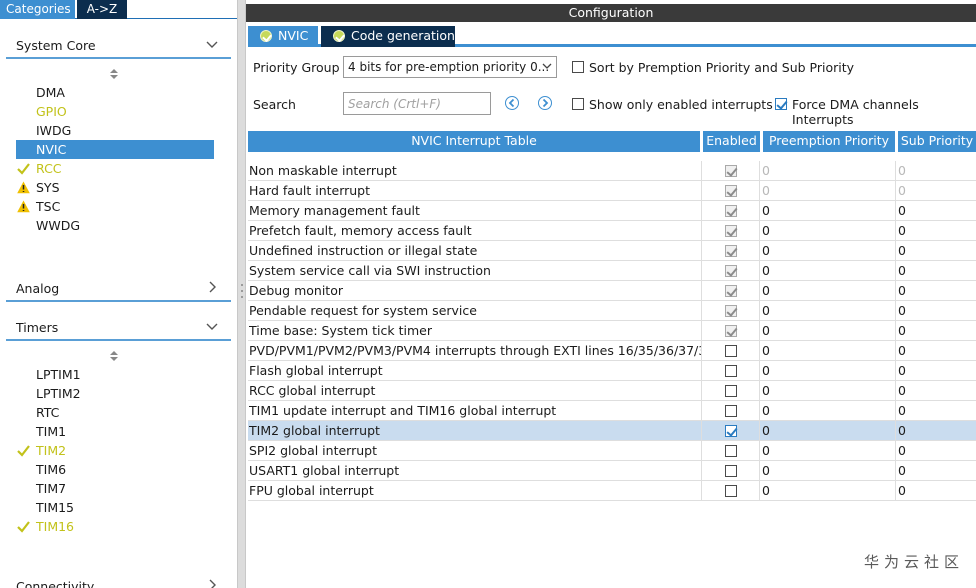 The width and height of the screenshot is (976, 588). I want to click on column-header-sub-priority: Sub Priority, so click(937, 141).